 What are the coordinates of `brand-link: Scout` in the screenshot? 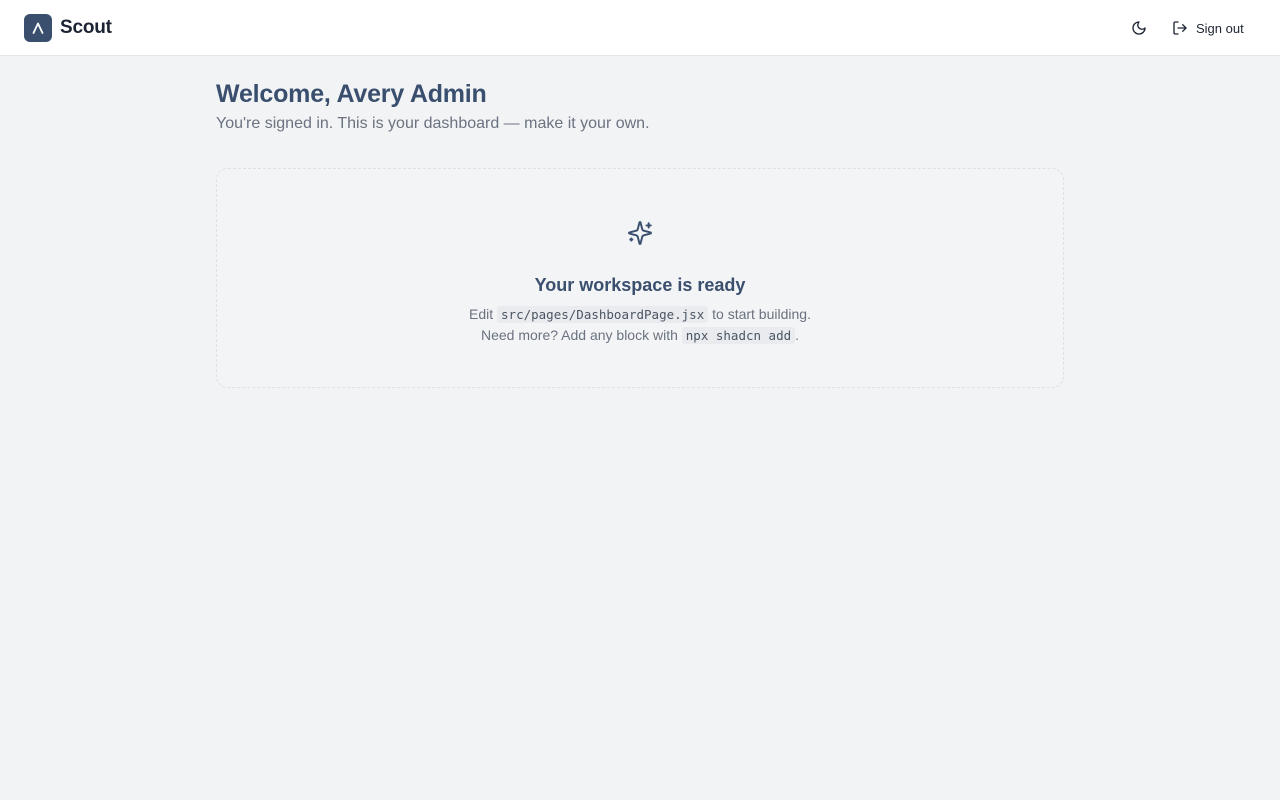 It's located at (68, 28).